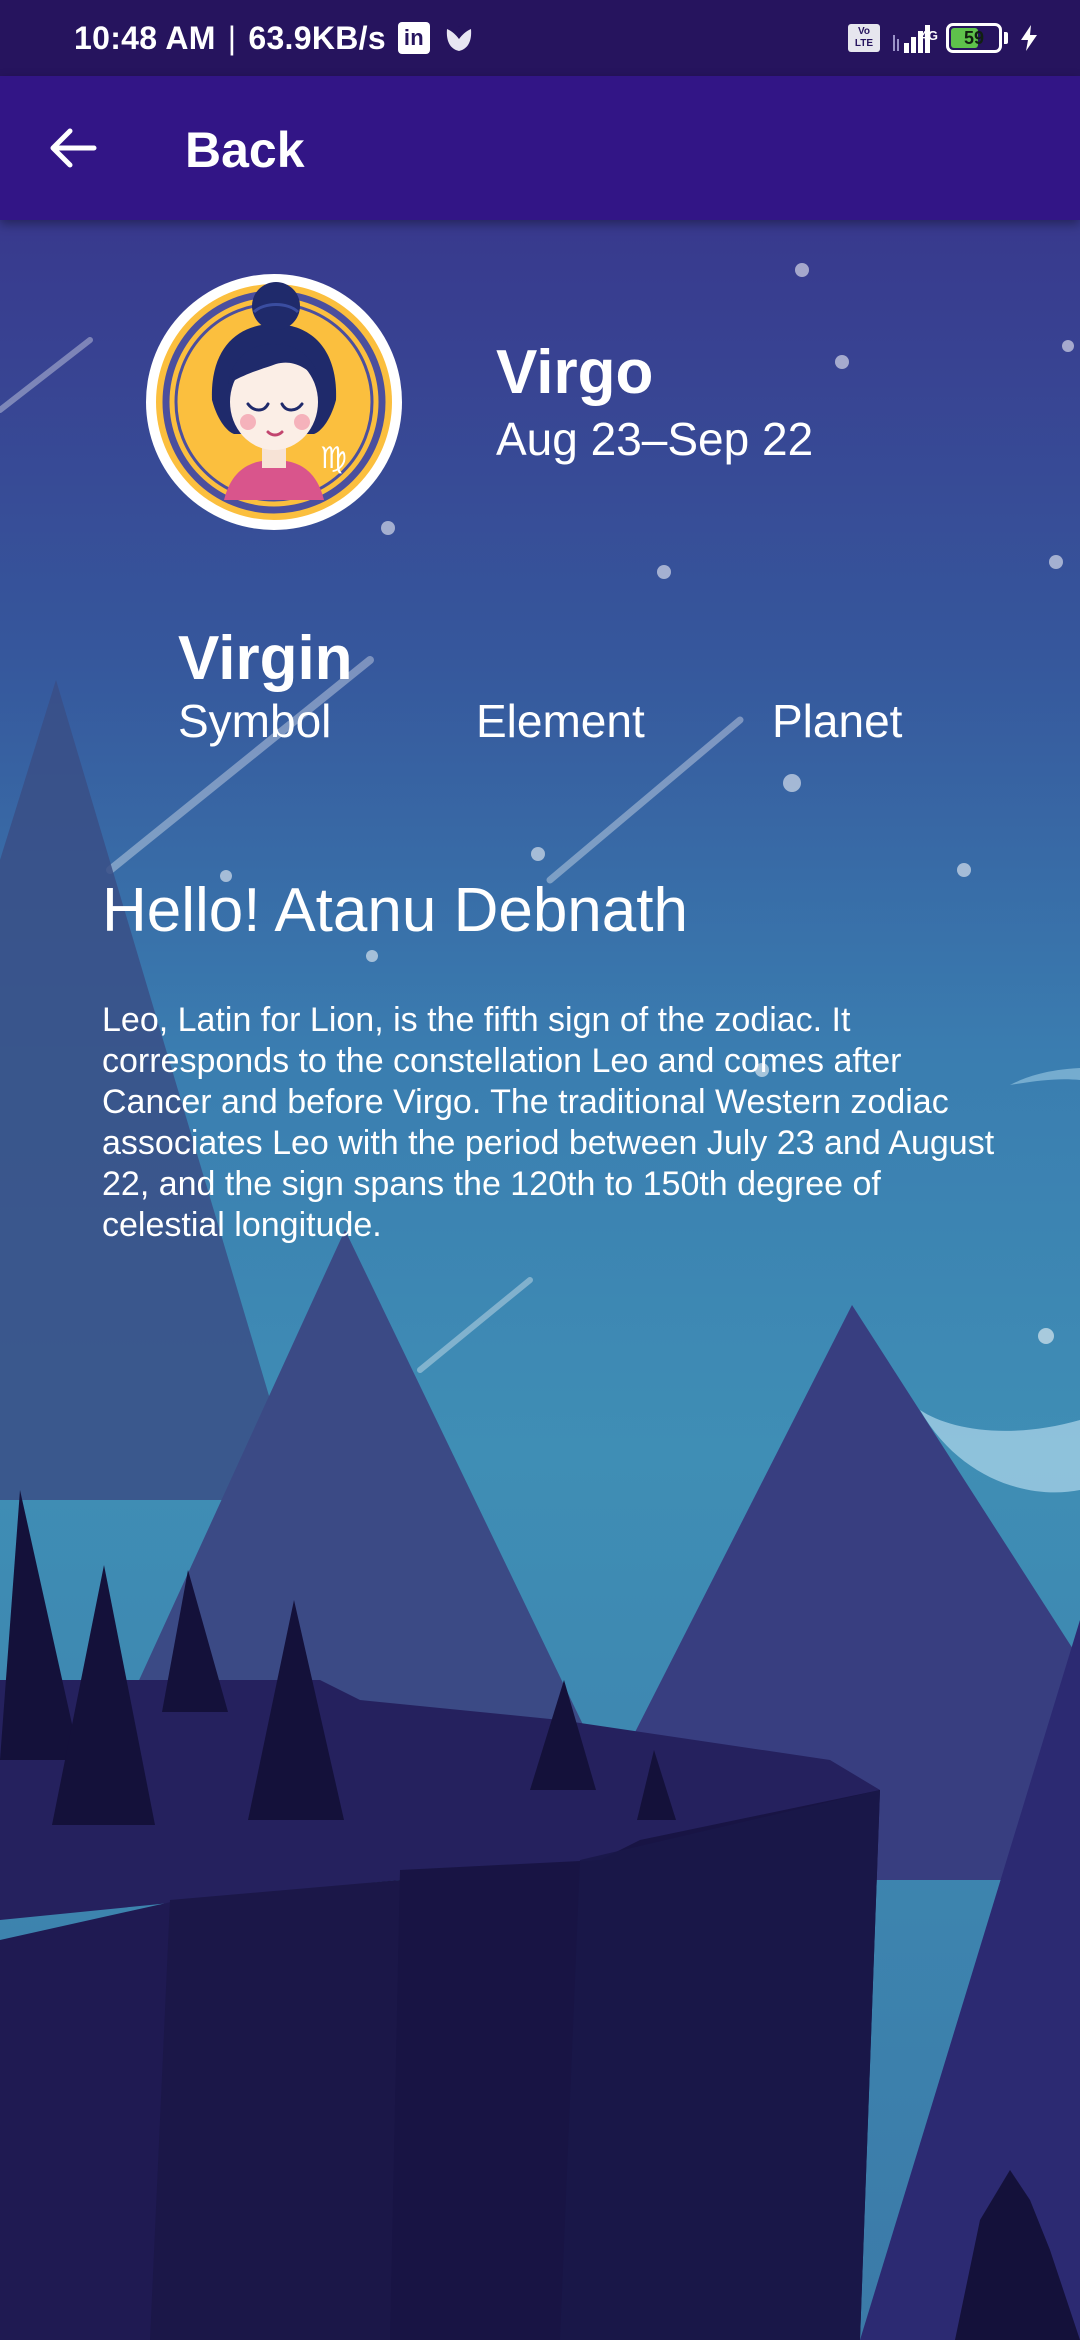 Image resolution: width=1080 pixels, height=2340 pixels. I want to click on charging-icon, so click(1029, 38).